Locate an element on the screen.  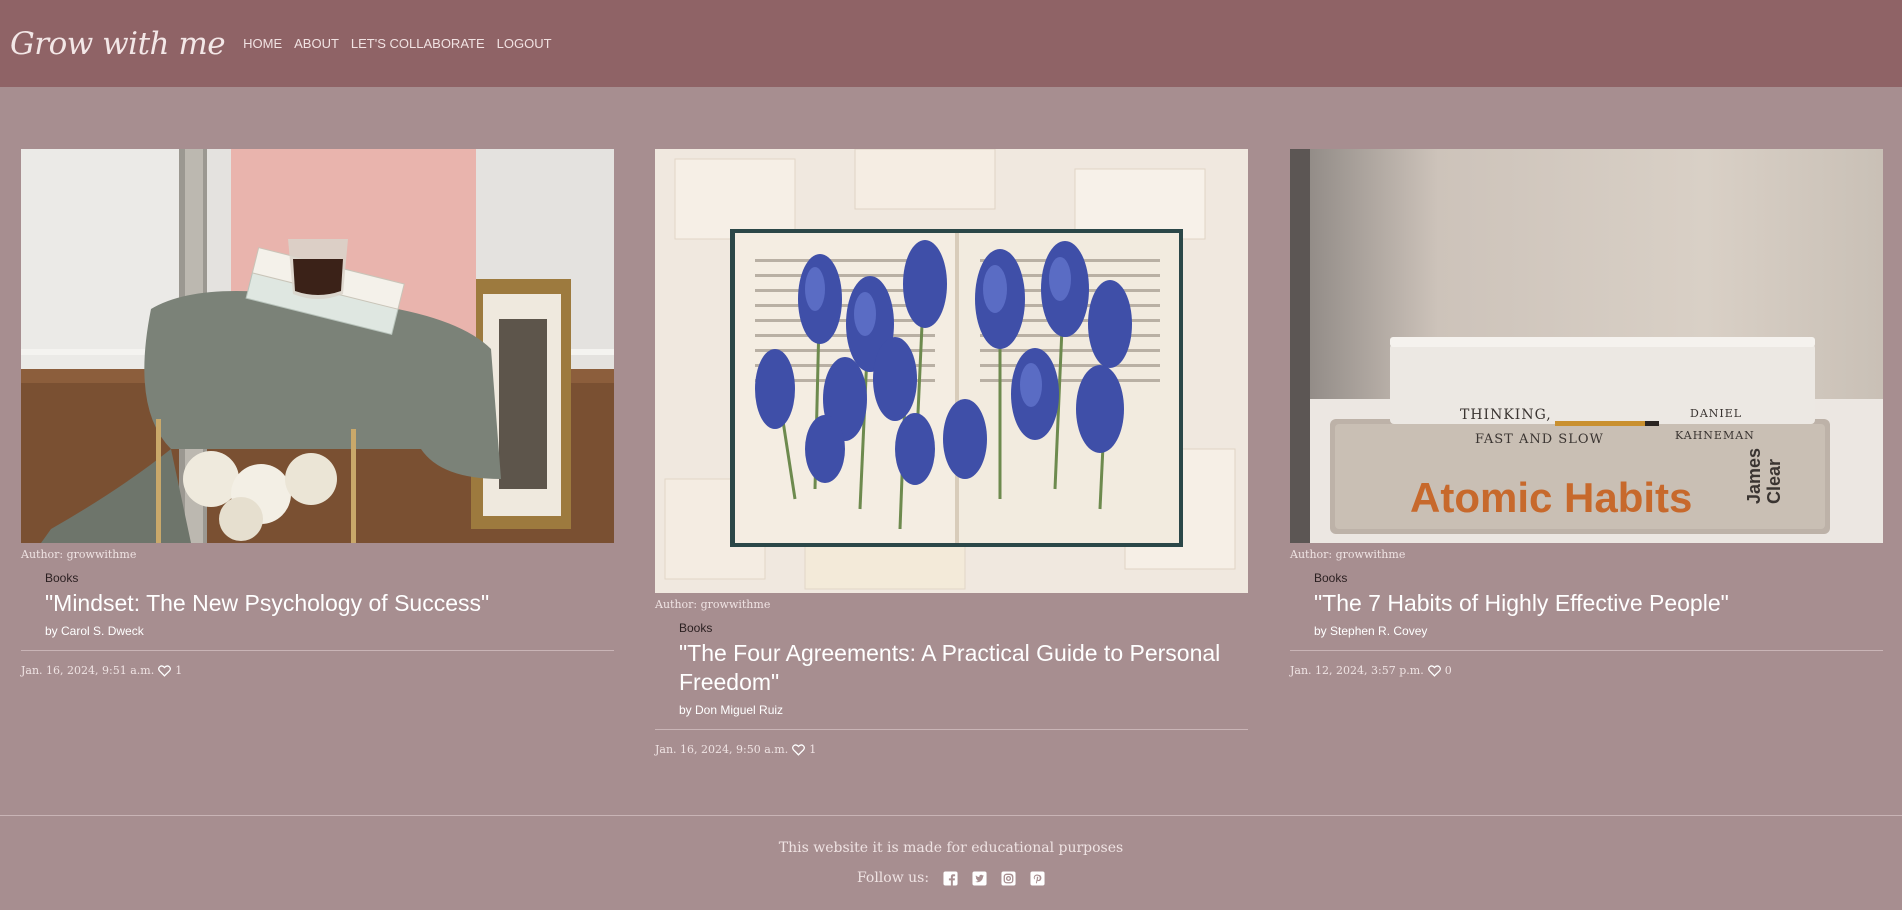
post-meta: Jan. 16, 2024, 9:50 a.m. 1 is located at coordinates (951, 749).